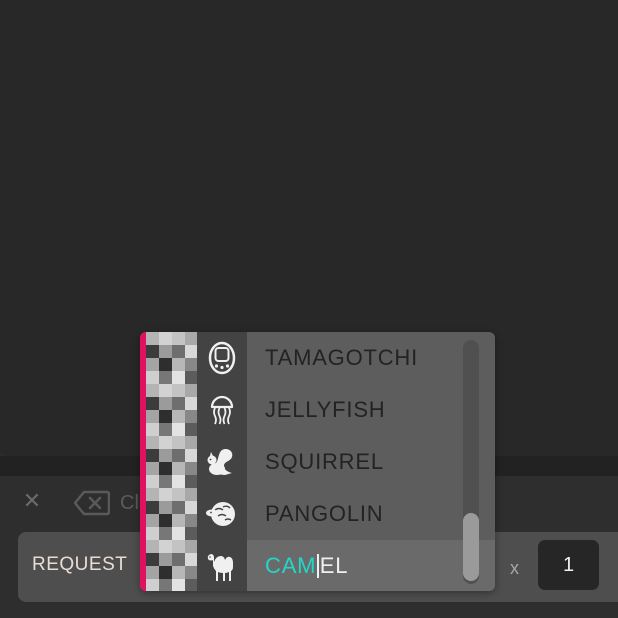 The width and height of the screenshot is (618, 618). I want to click on scrollbar, so click(471, 462).